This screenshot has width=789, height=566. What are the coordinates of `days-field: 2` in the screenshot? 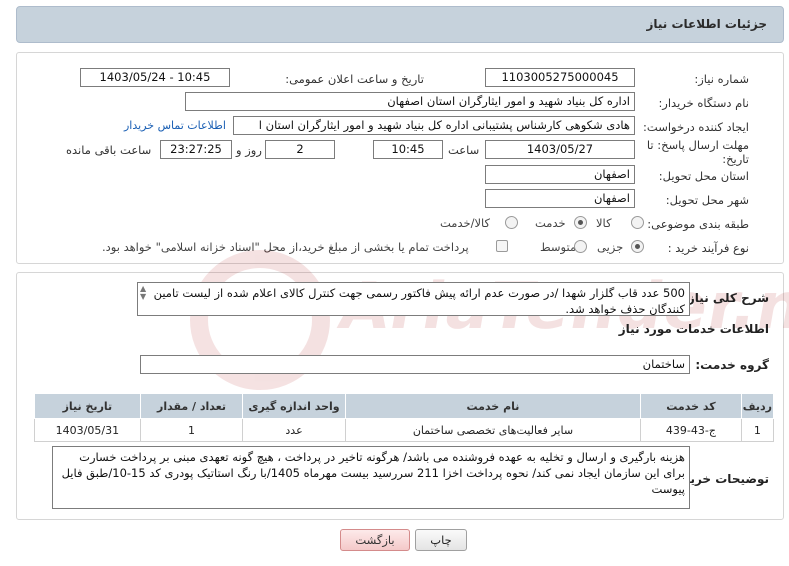 It's located at (300, 149).